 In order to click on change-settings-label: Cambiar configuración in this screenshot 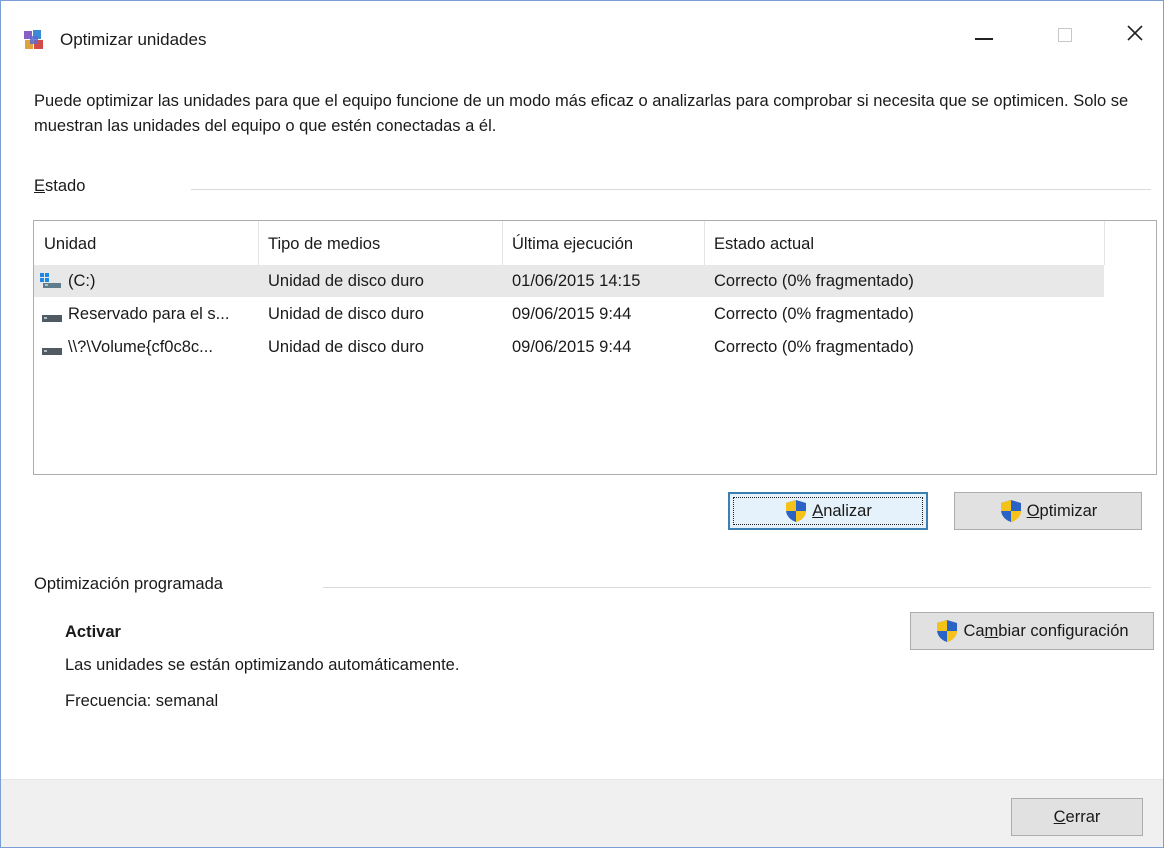, I will do `click(1046, 630)`.